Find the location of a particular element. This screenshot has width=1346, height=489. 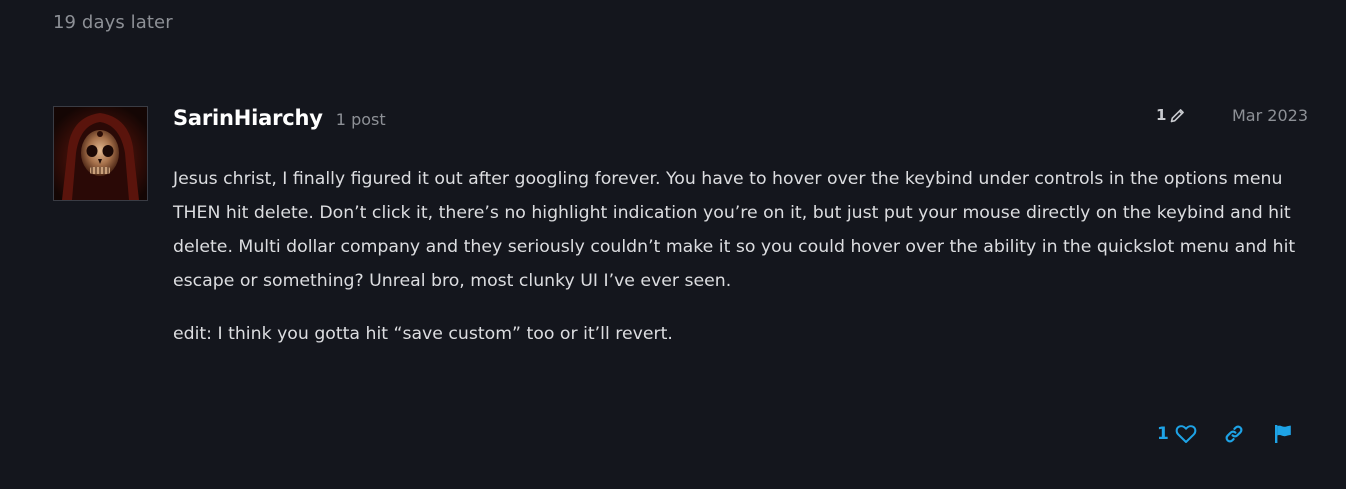

avatar is located at coordinates (100, 153).